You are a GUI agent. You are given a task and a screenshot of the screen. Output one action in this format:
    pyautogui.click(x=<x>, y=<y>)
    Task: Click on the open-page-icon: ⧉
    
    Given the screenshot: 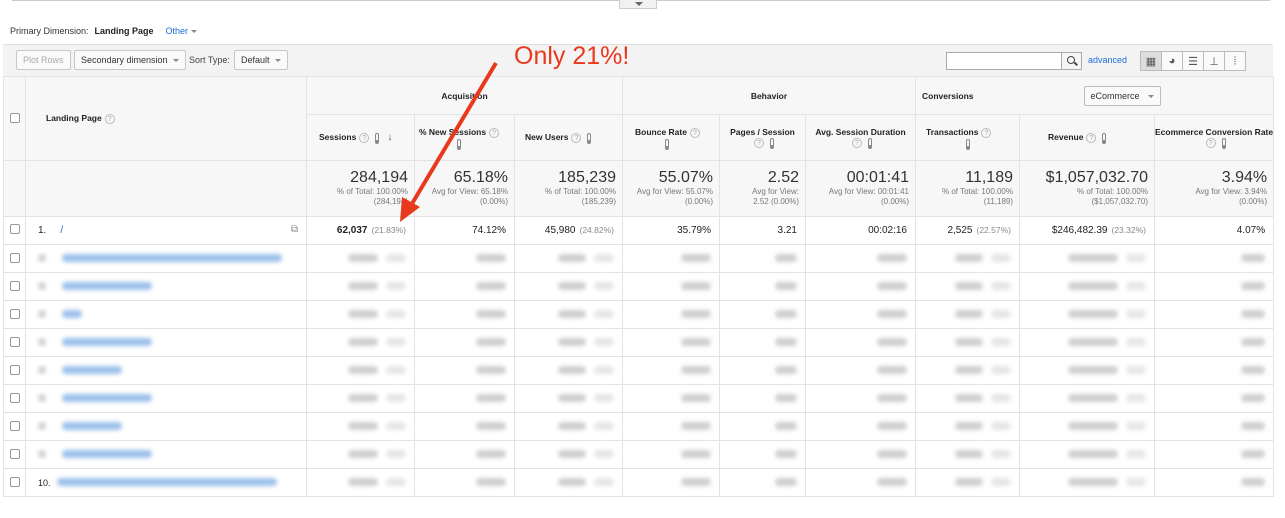 What is the action you would take?
    pyautogui.click(x=294, y=229)
    